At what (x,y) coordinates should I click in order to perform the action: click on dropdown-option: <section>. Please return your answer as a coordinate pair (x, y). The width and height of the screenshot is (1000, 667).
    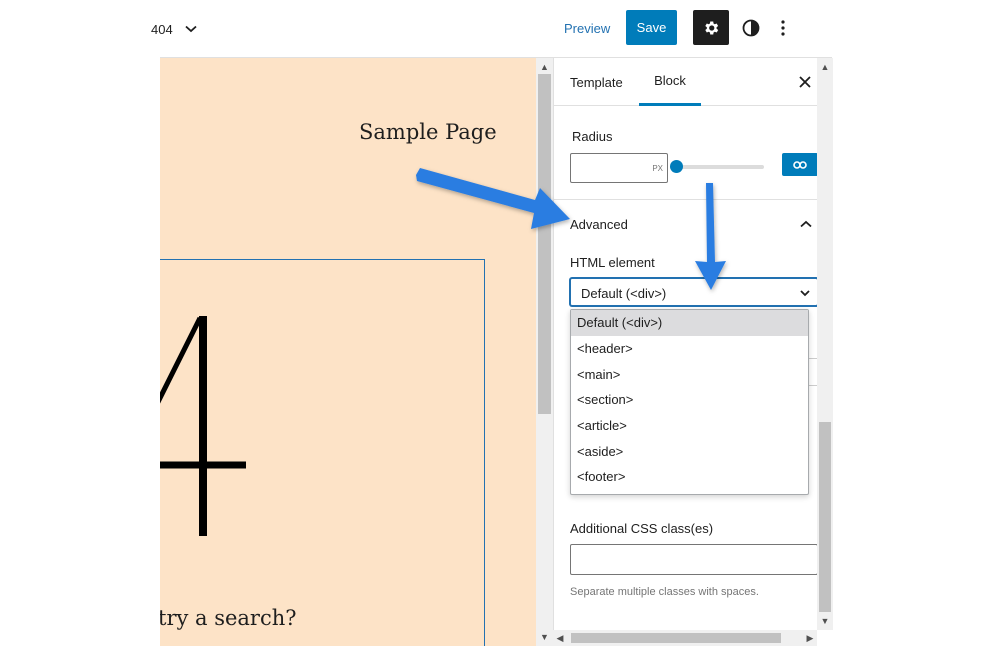
    Looking at the image, I should click on (689, 400).